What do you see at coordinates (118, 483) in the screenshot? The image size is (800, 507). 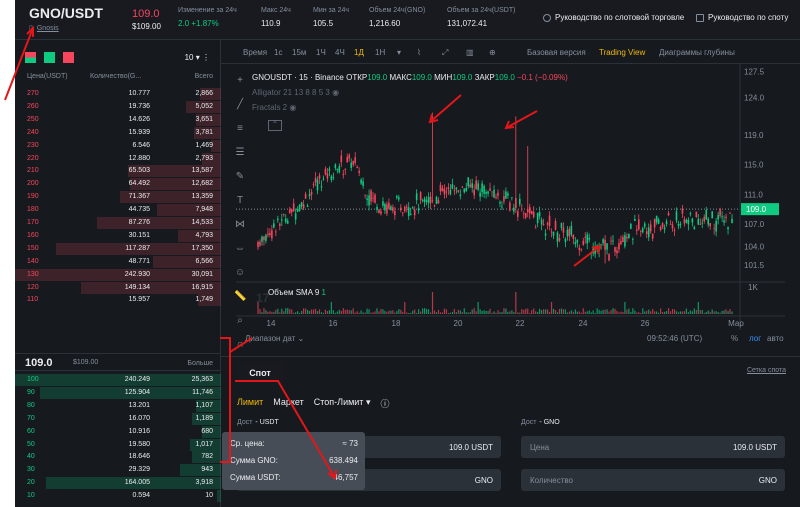 I see `bid-row: 20 164.005 3,918` at bounding box center [118, 483].